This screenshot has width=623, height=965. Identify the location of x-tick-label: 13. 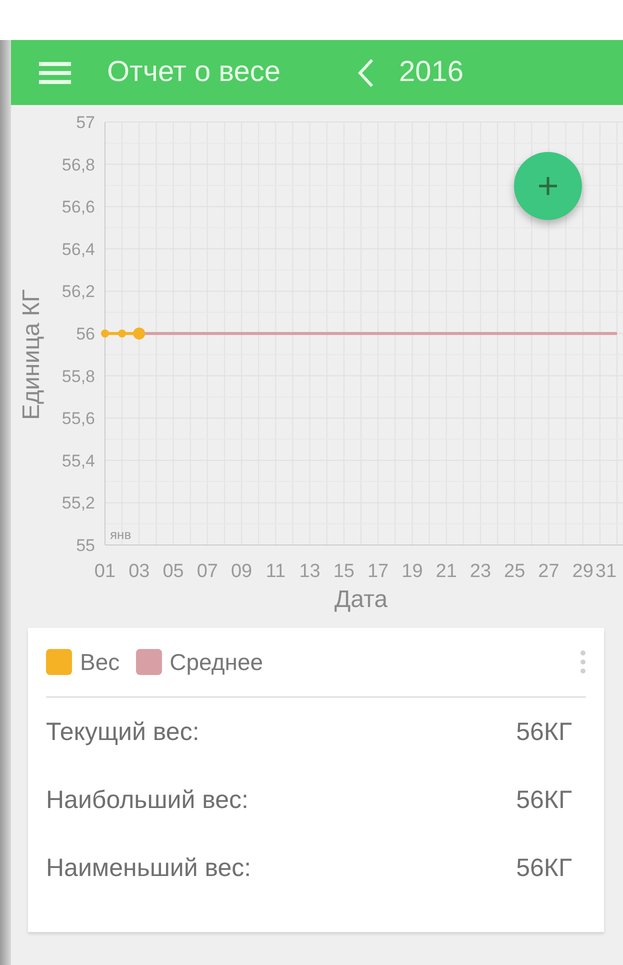
(309, 571).